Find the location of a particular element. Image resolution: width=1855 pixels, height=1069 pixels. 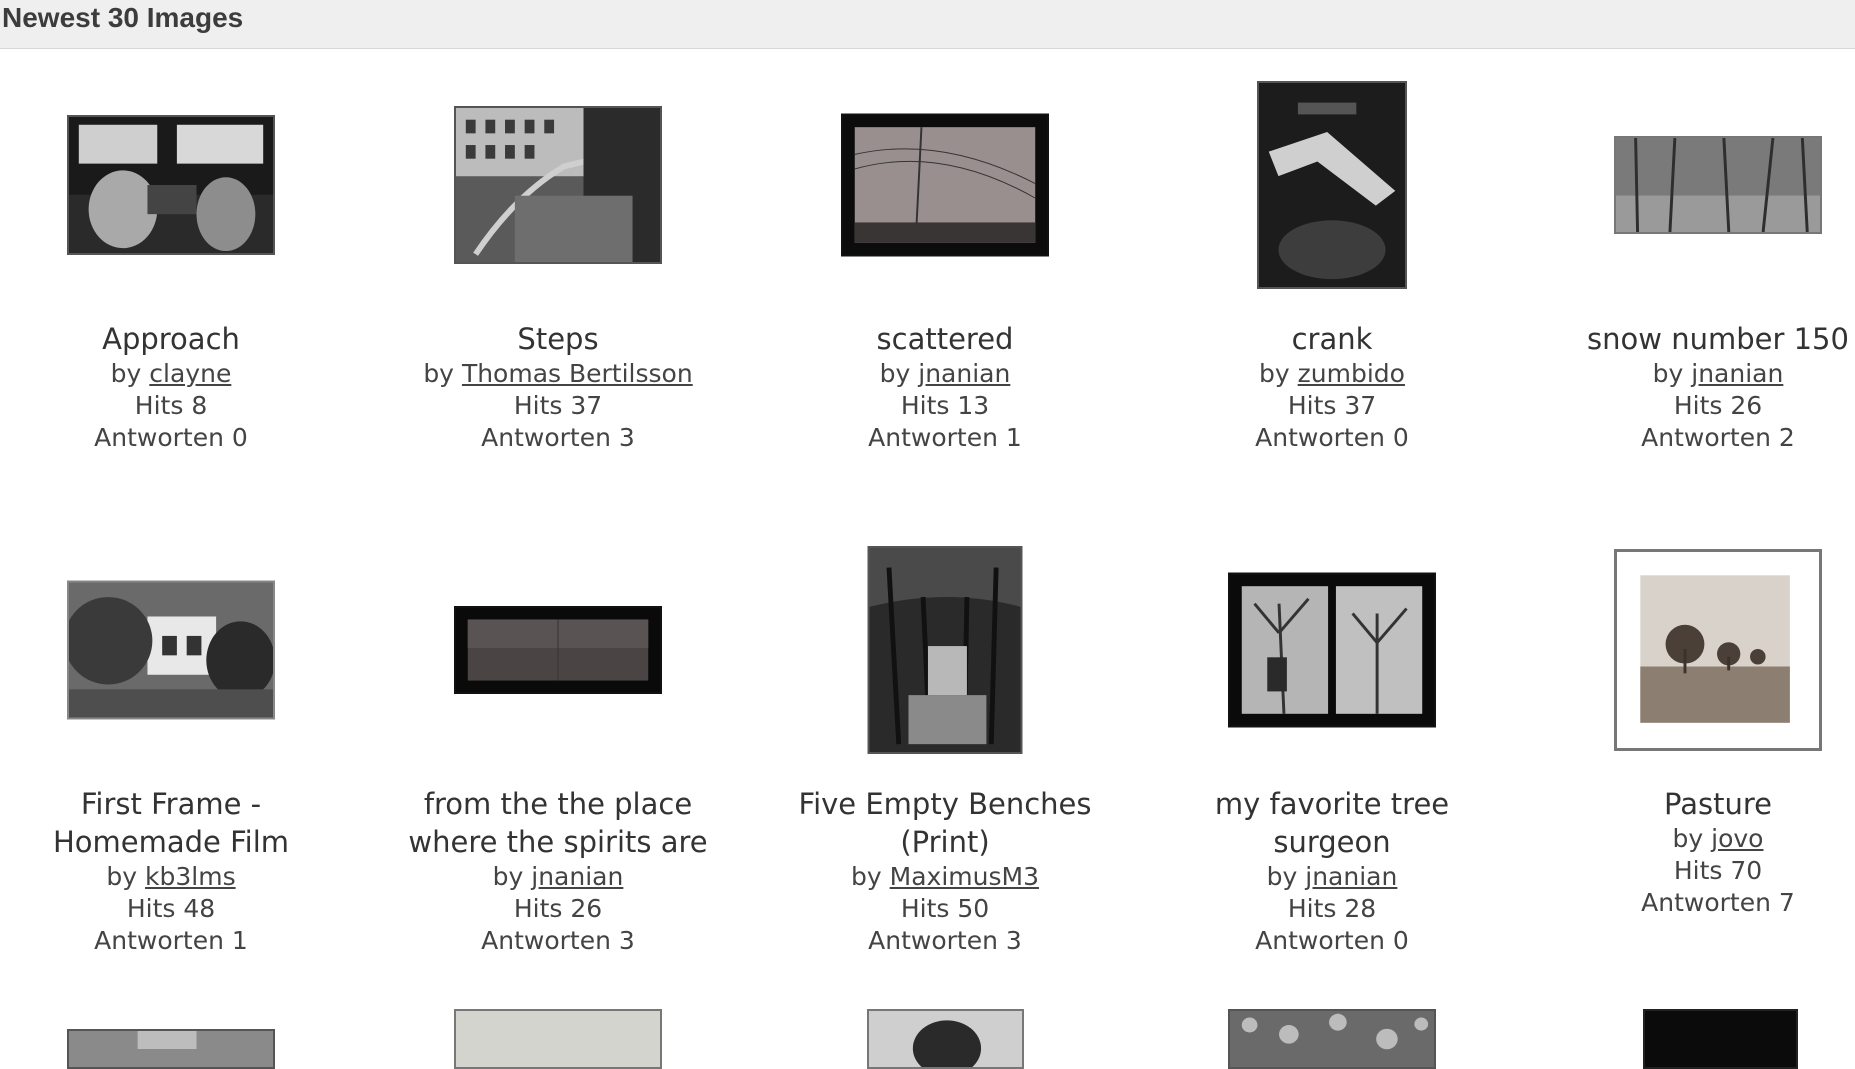

author-link: clayne is located at coordinates (190, 373).